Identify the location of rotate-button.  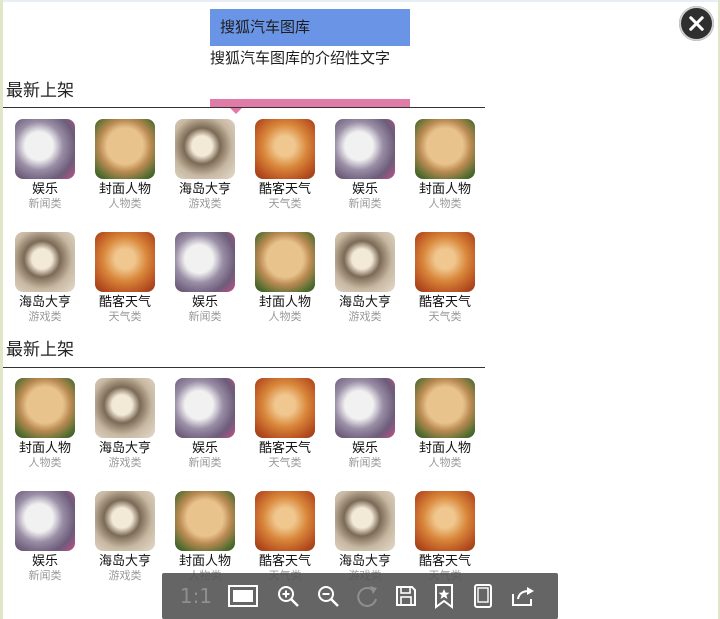
(368, 596).